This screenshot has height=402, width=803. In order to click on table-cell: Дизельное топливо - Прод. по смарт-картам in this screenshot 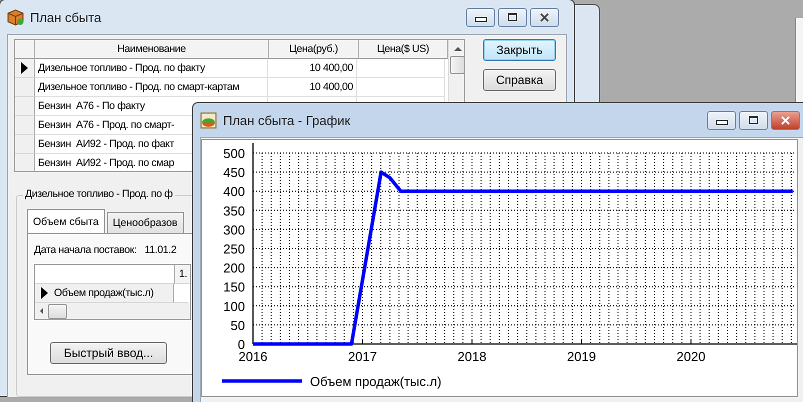, I will do `click(151, 87)`.